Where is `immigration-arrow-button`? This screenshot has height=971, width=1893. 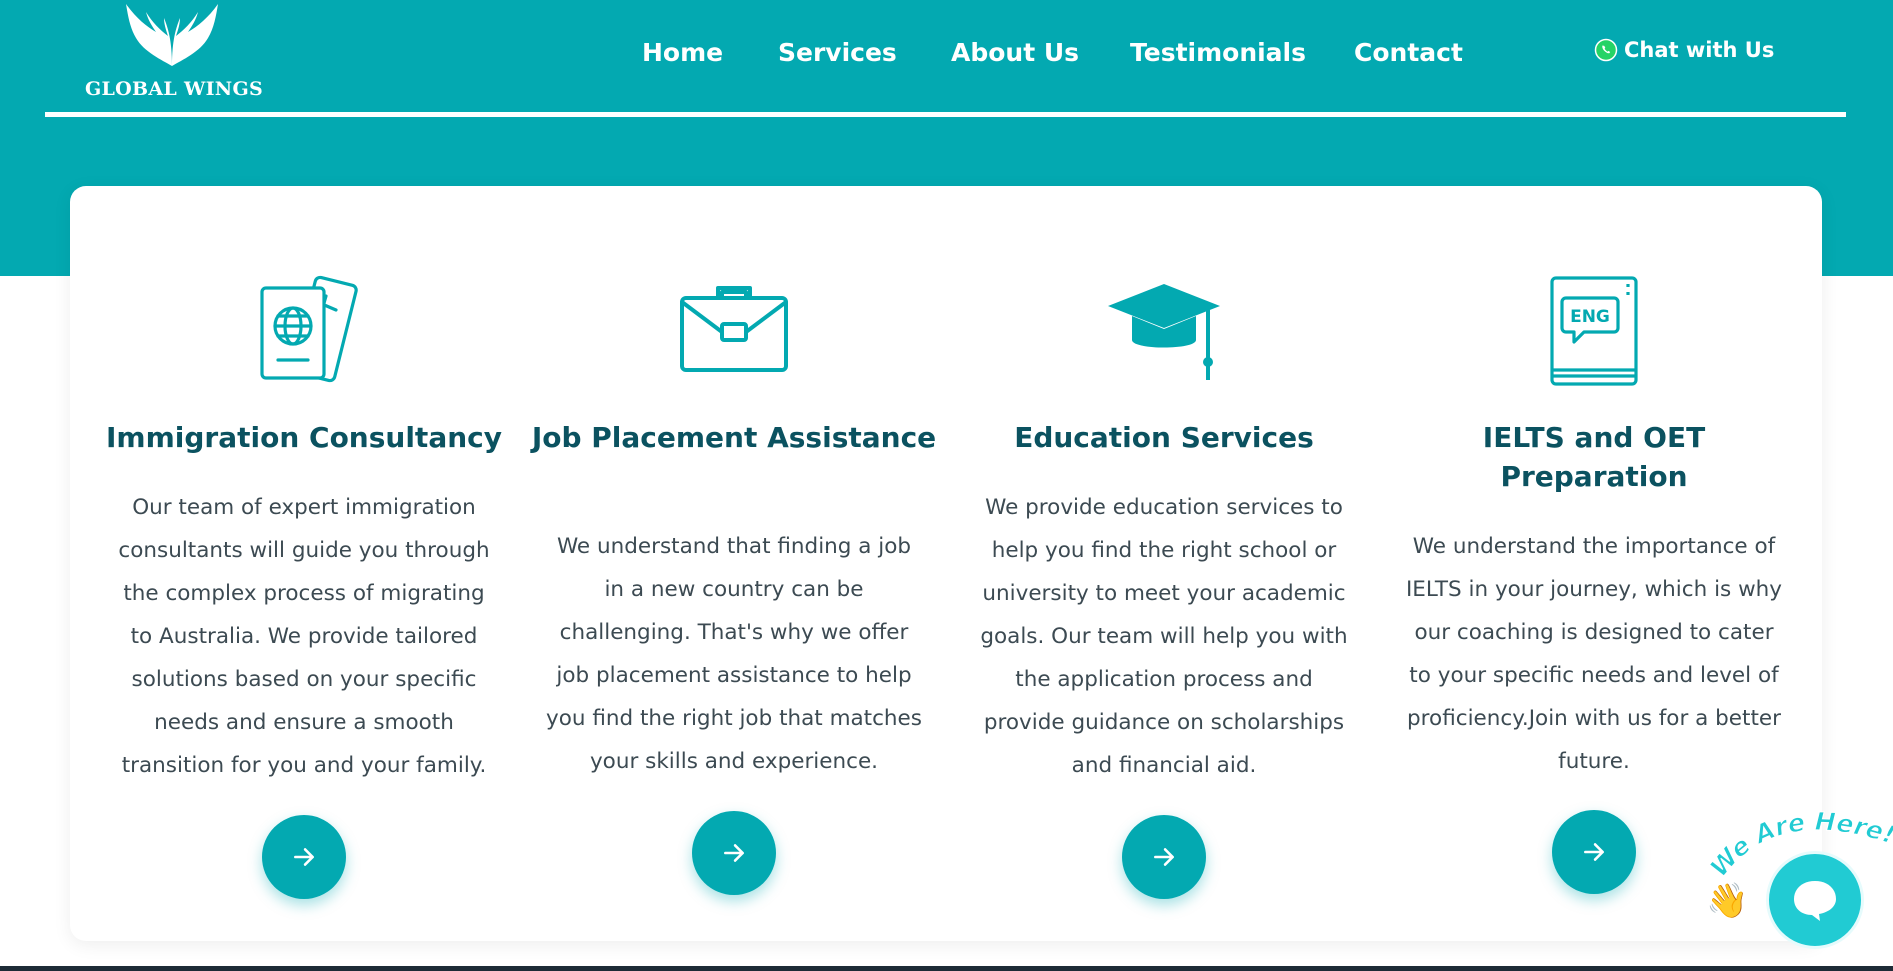 immigration-arrow-button is located at coordinates (304, 857).